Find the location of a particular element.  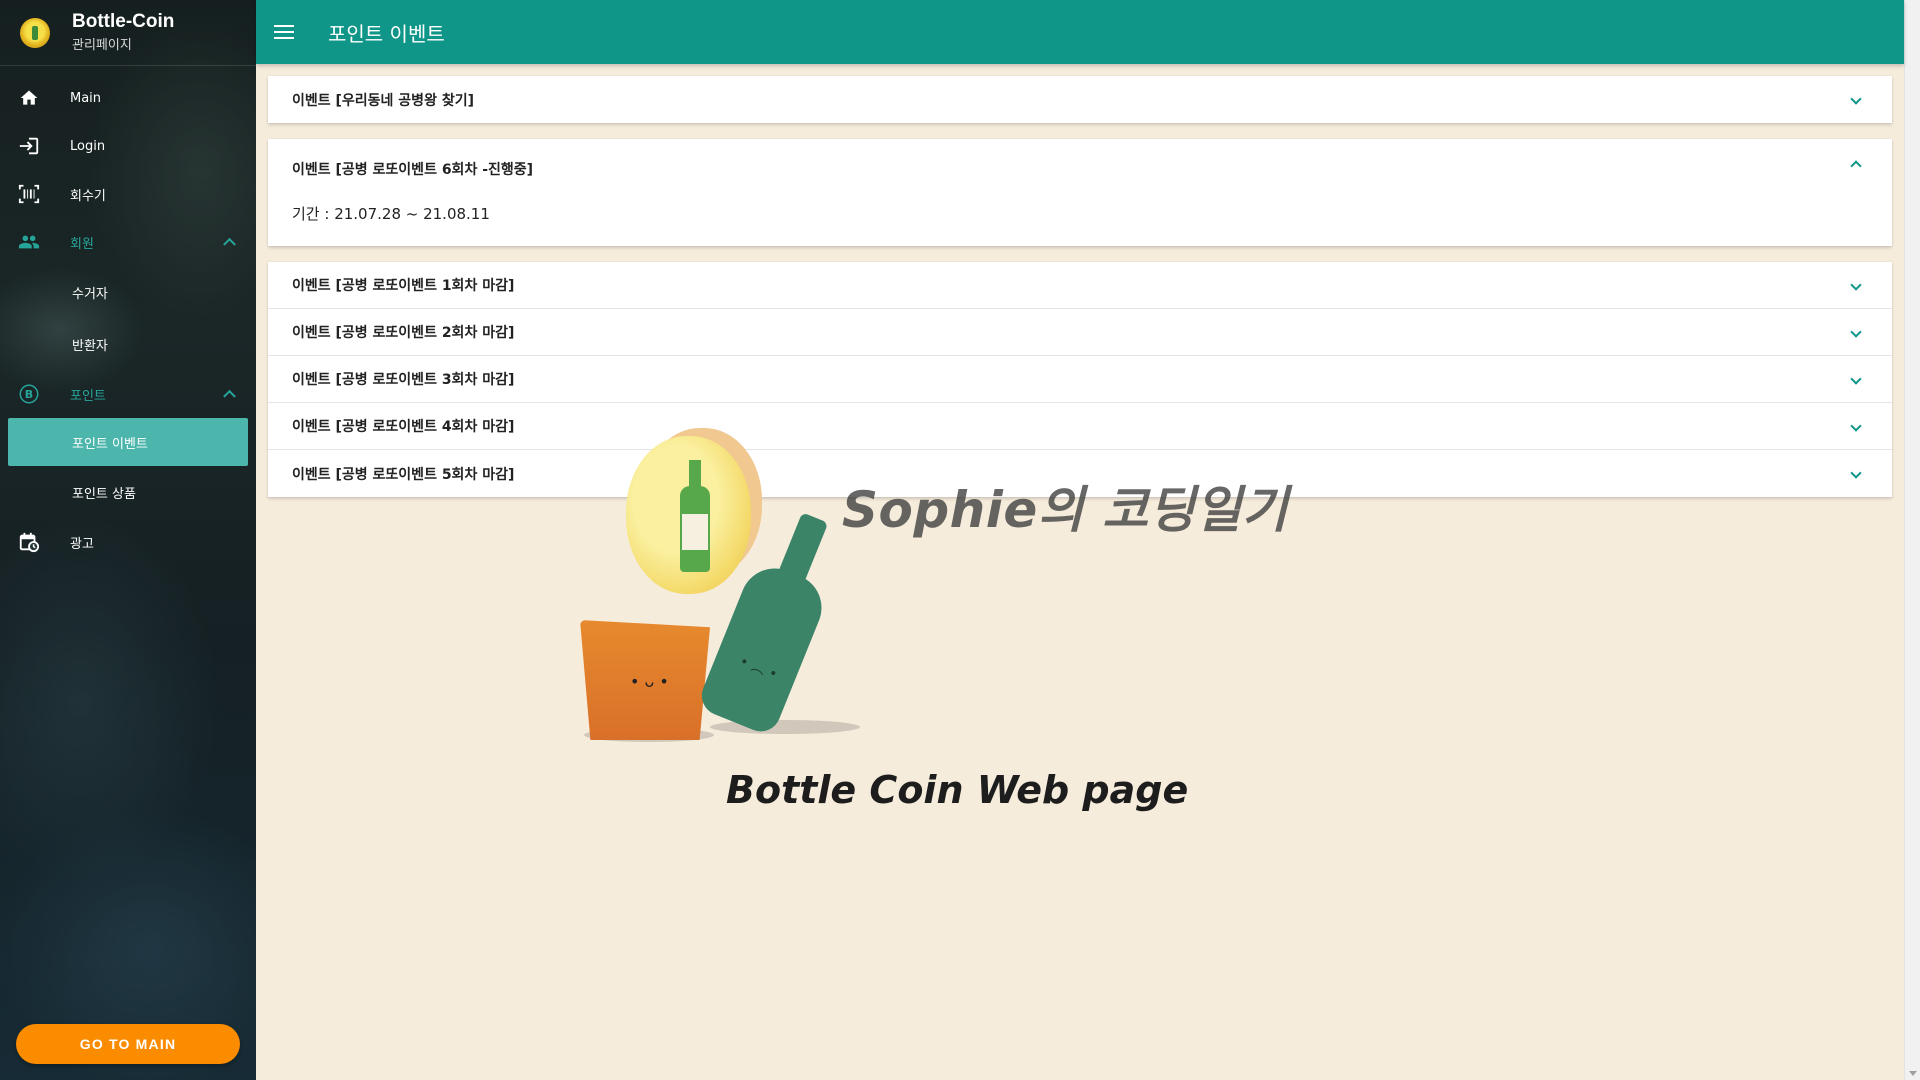

sidebar-item-label: 광고 is located at coordinates (82, 544).